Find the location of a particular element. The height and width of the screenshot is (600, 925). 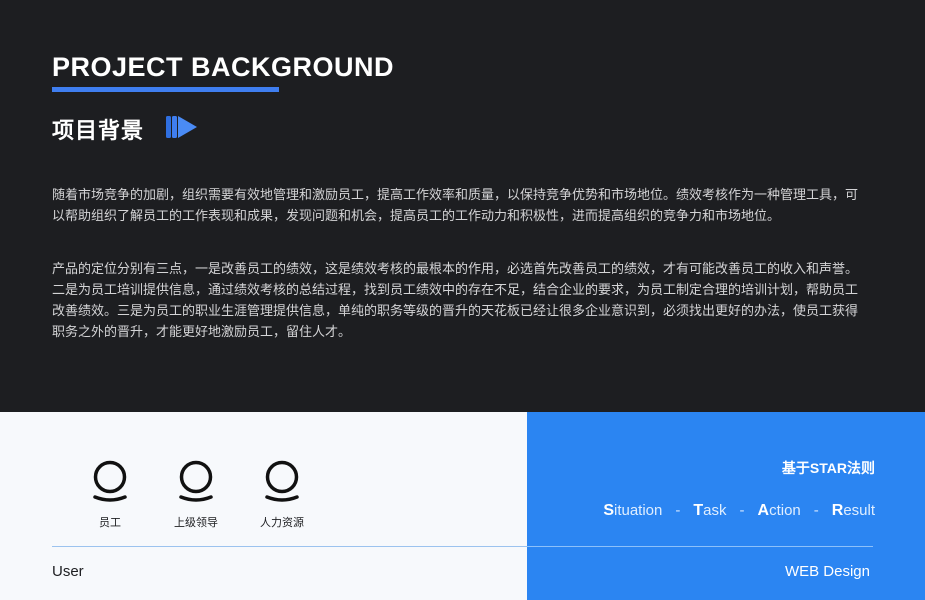

users-section-label: User is located at coordinates (68, 571).